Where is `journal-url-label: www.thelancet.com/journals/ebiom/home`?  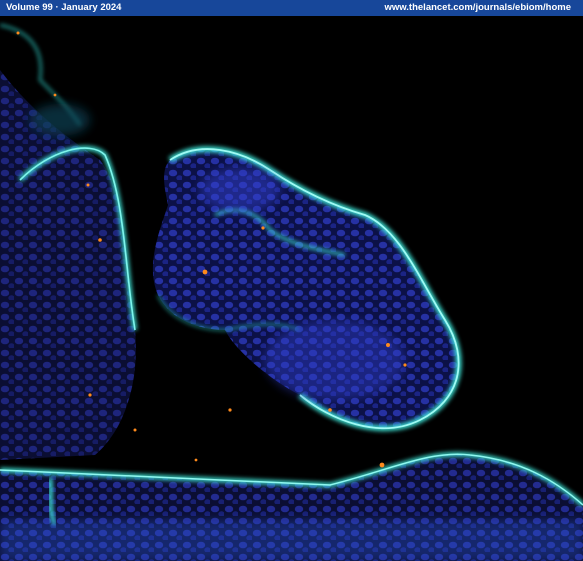 journal-url-label: www.thelancet.com/journals/ebiom/home is located at coordinates (477, 8).